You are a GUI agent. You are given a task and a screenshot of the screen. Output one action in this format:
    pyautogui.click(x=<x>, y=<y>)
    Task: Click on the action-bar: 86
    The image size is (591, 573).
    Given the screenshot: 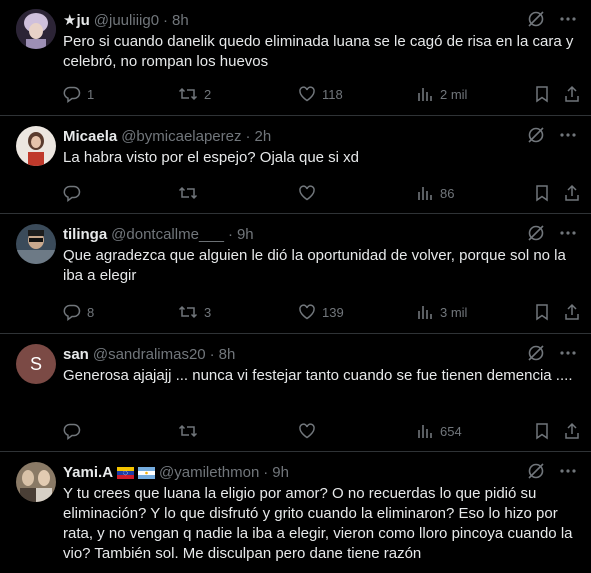 What is the action you would take?
    pyautogui.click(x=321, y=193)
    